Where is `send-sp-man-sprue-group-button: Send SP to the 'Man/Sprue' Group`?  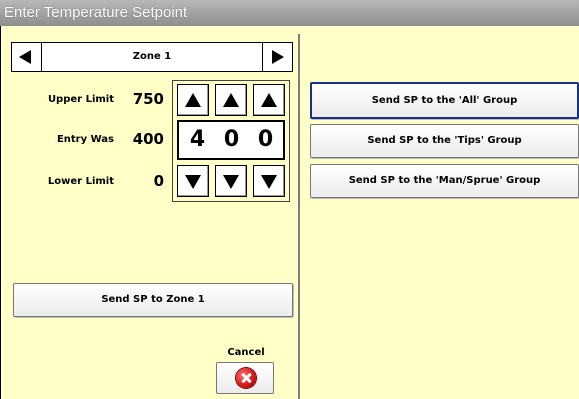
send-sp-man-sprue-group-button: Send SP to the 'Man/Sprue' Group is located at coordinates (444, 181).